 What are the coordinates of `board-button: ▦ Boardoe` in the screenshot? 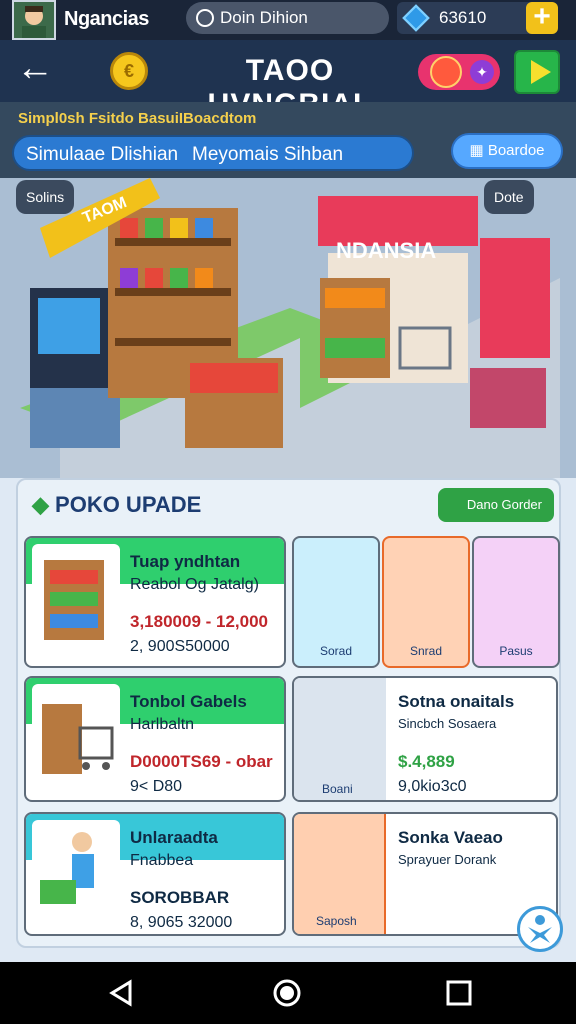 It's located at (507, 151).